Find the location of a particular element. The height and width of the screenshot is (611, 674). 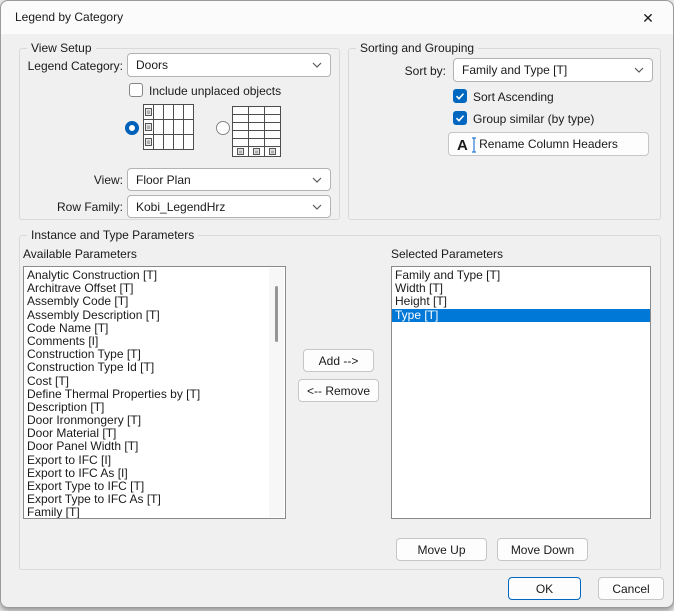

row-family-label: Row Family: is located at coordinates (89, 207).